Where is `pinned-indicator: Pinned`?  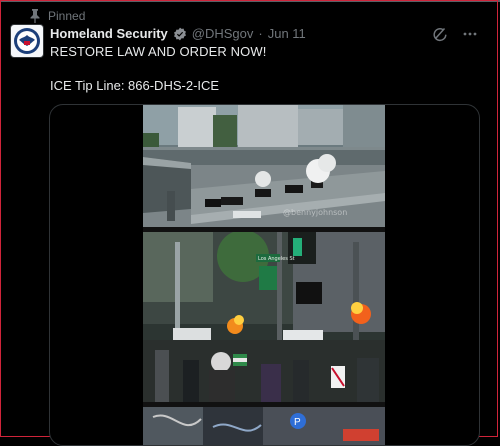
pinned-indicator: Pinned is located at coordinates (57, 16).